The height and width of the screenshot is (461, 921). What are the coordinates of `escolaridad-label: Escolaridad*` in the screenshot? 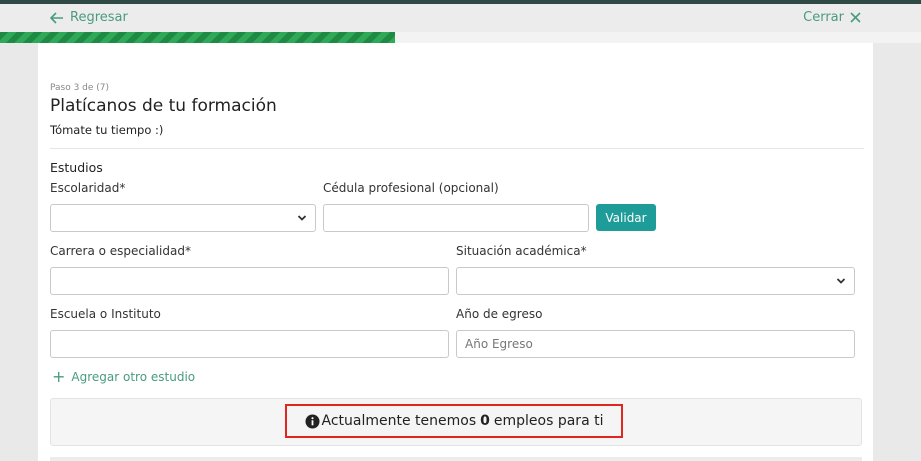 It's located at (88, 188).